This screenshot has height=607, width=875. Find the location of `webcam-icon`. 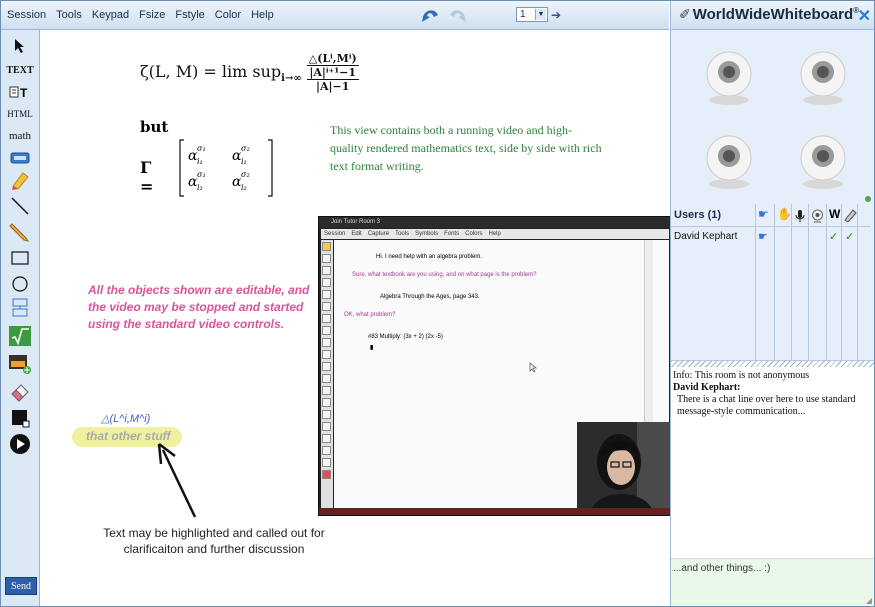

webcam-icon is located at coordinates (817, 216).